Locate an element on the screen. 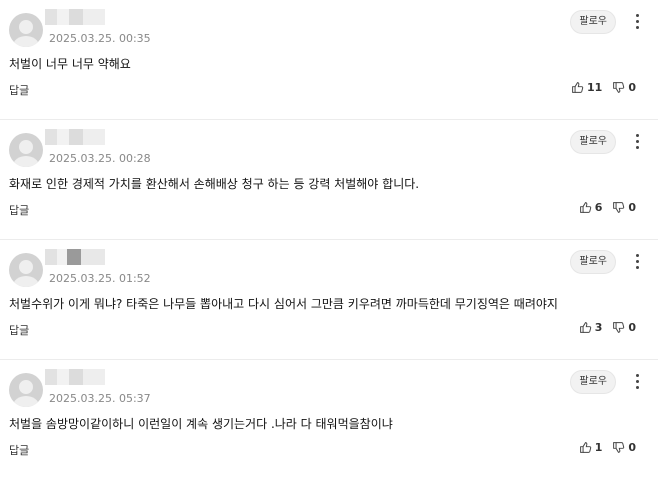 The width and height of the screenshot is (658, 480). reactions: 3 0 is located at coordinates (607, 327).